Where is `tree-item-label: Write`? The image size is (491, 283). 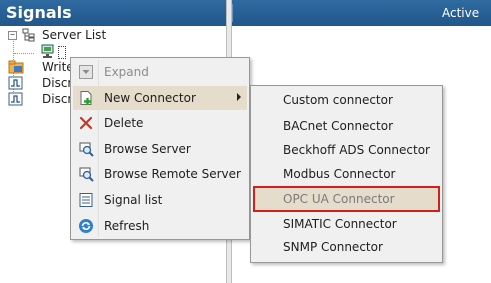
tree-item-label: Write is located at coordinates (58, 67).